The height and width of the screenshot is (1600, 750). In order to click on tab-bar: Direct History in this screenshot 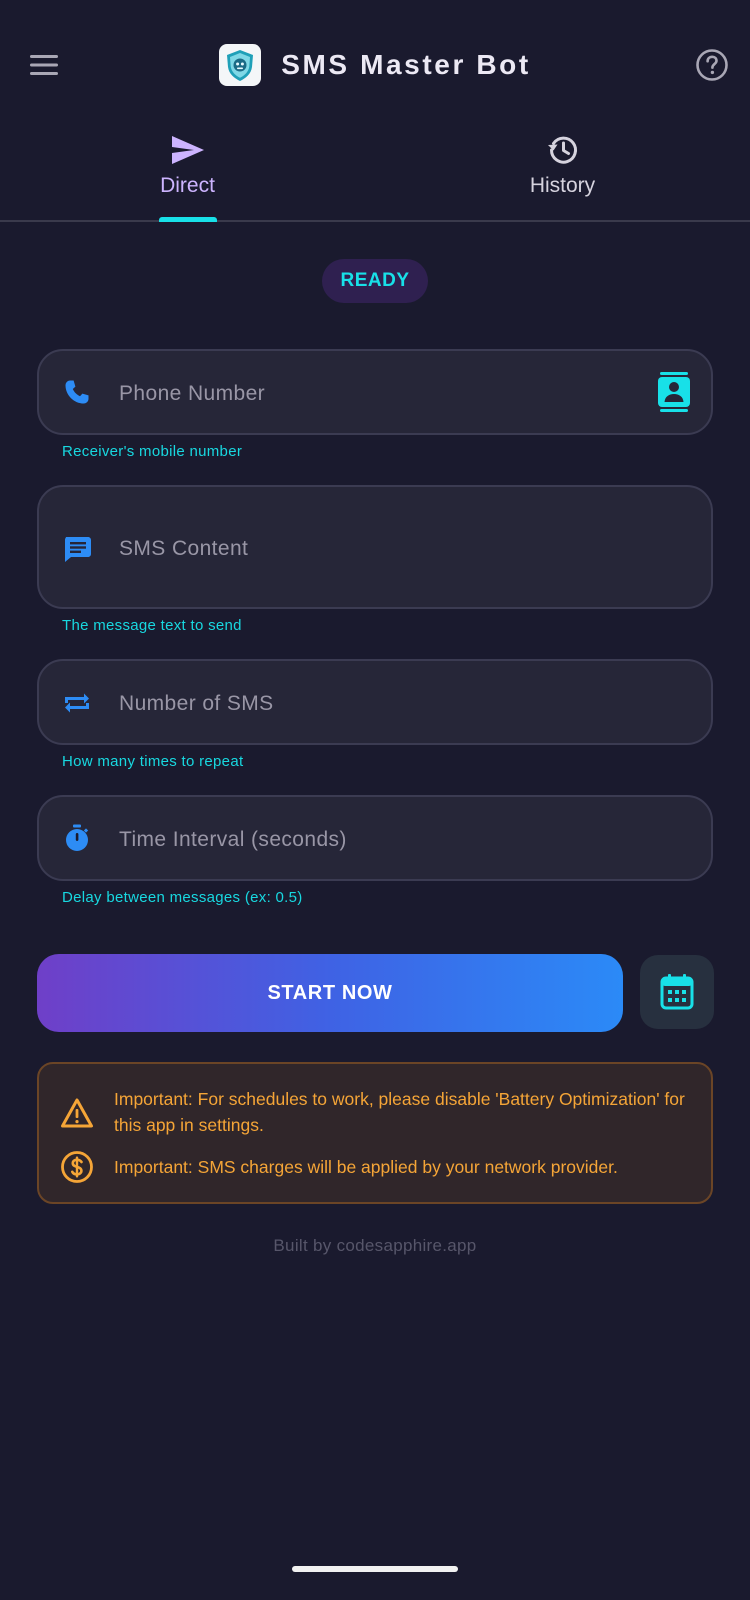, I will do `click(375, 171)`.